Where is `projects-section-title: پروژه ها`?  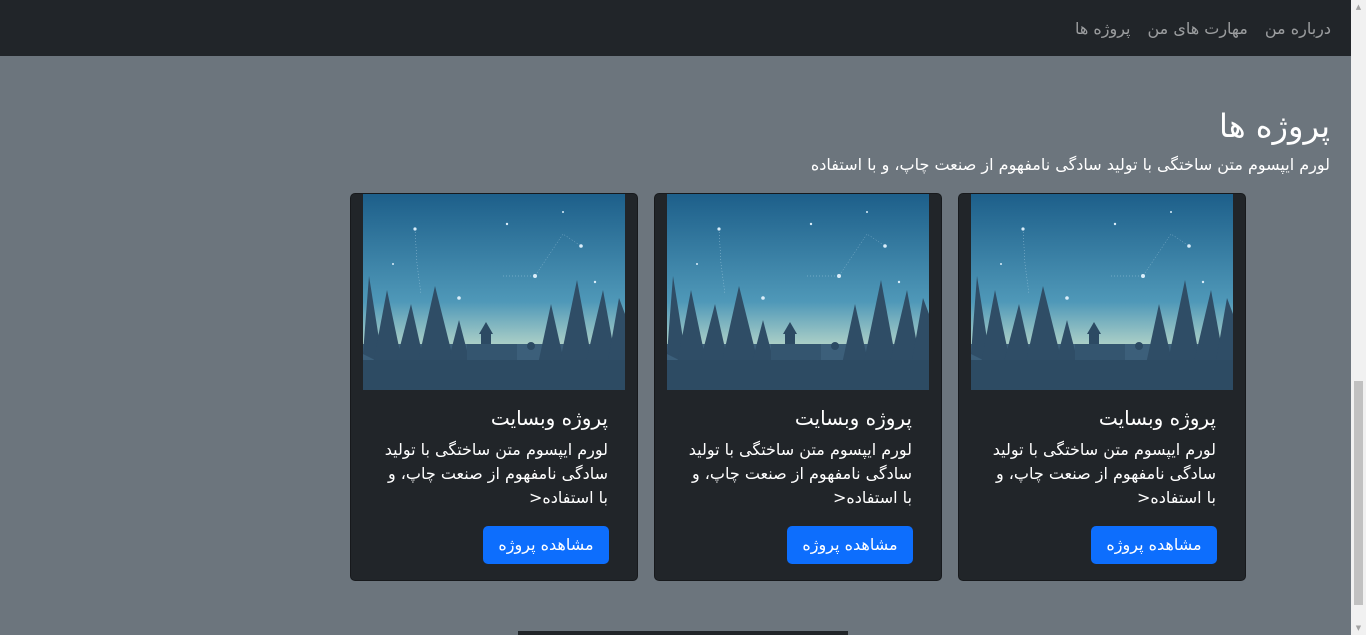
projects-section-title: پروژه ها is located at coordinates (1274, 126).